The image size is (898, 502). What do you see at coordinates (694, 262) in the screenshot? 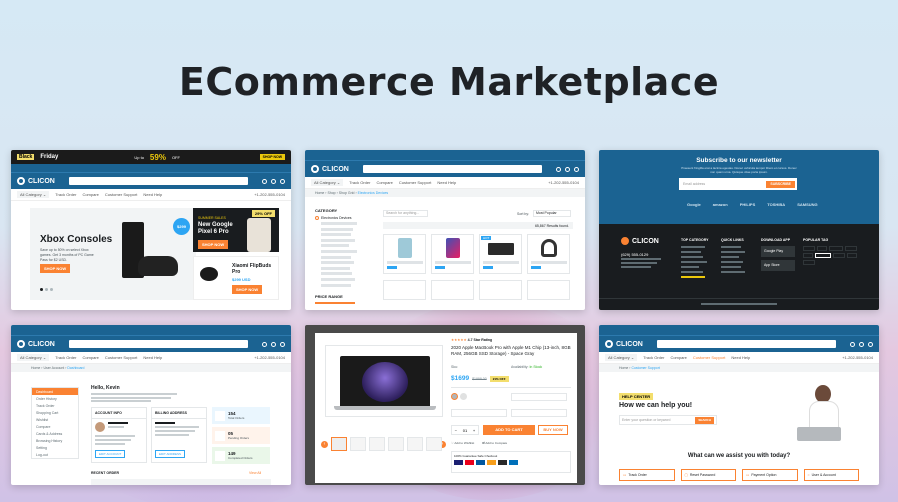
I see `top-category-links` at bounding box center [694, 262].